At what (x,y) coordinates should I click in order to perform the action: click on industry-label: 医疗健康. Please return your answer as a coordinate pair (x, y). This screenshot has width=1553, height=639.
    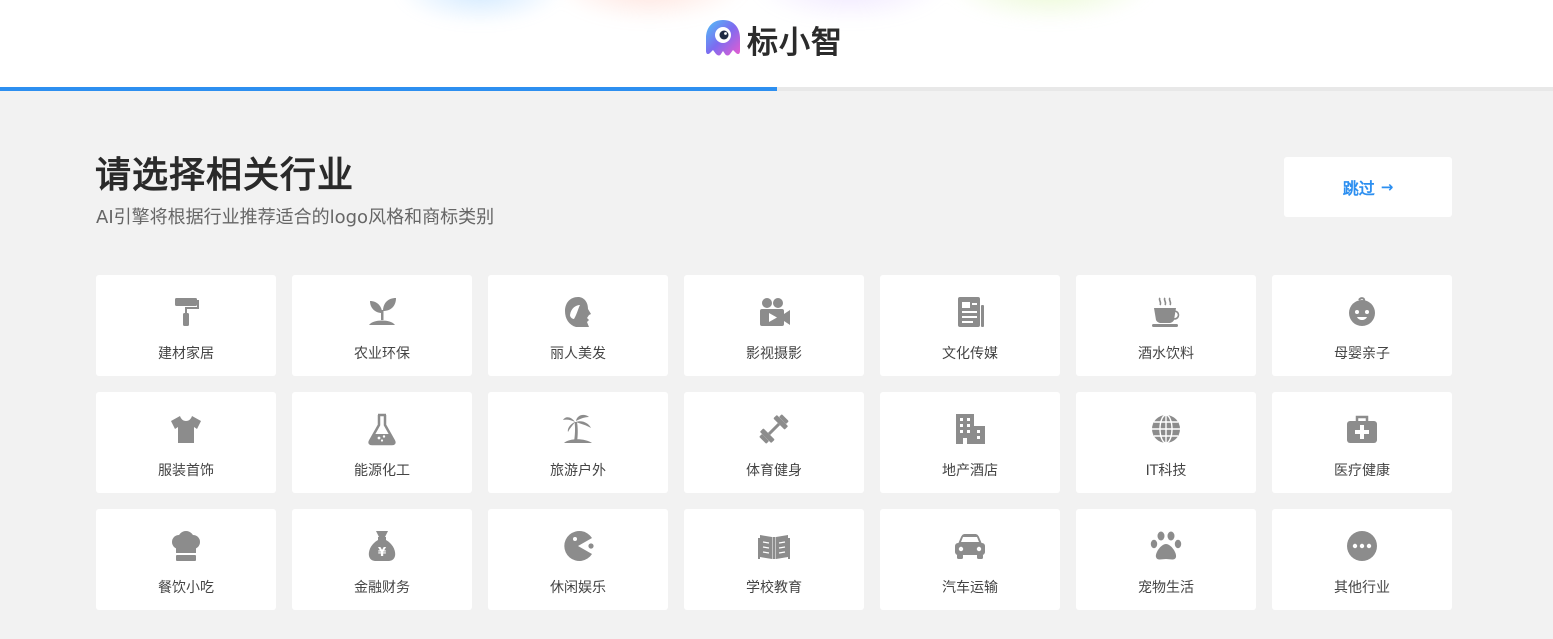
    Looking at the image, I should click on (1362, 471).